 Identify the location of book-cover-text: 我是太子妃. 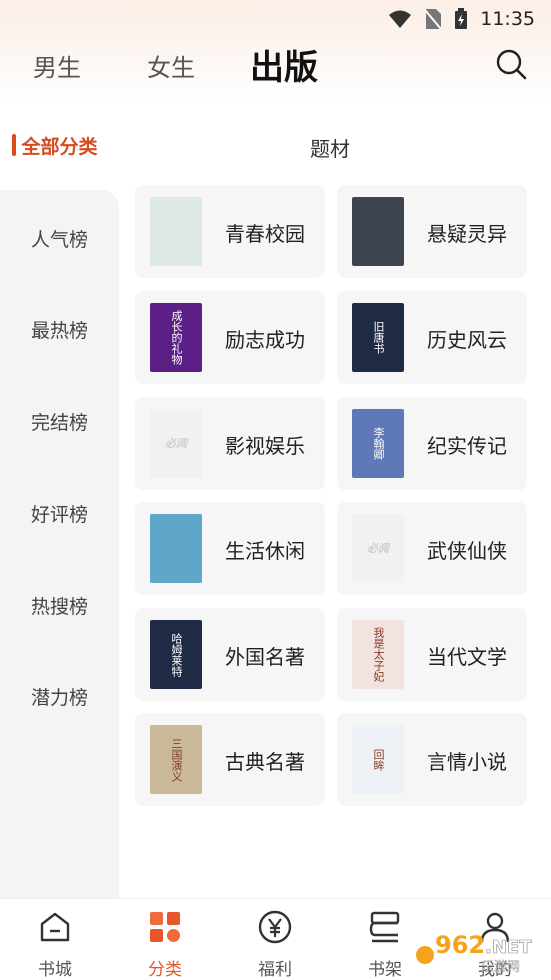
(378, 654).